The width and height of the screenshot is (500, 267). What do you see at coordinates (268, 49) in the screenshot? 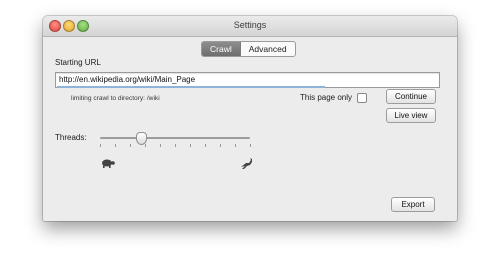
I see `tab-advanced: Advanced` at bounding box center [268, 49].